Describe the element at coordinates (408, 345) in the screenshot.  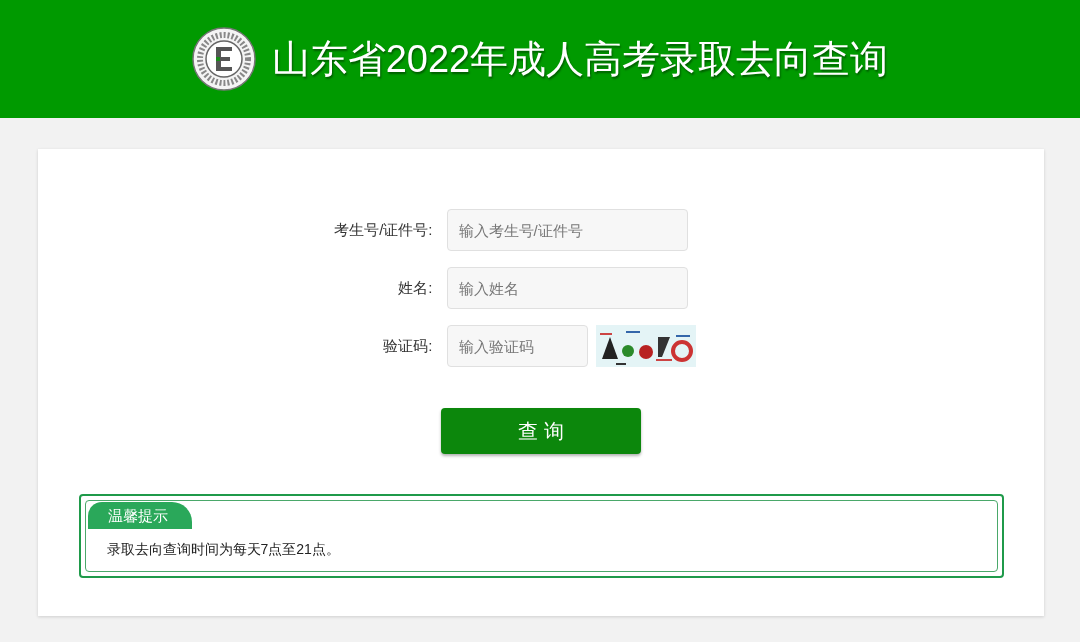
I see `field-label: 验证码:` at that location.